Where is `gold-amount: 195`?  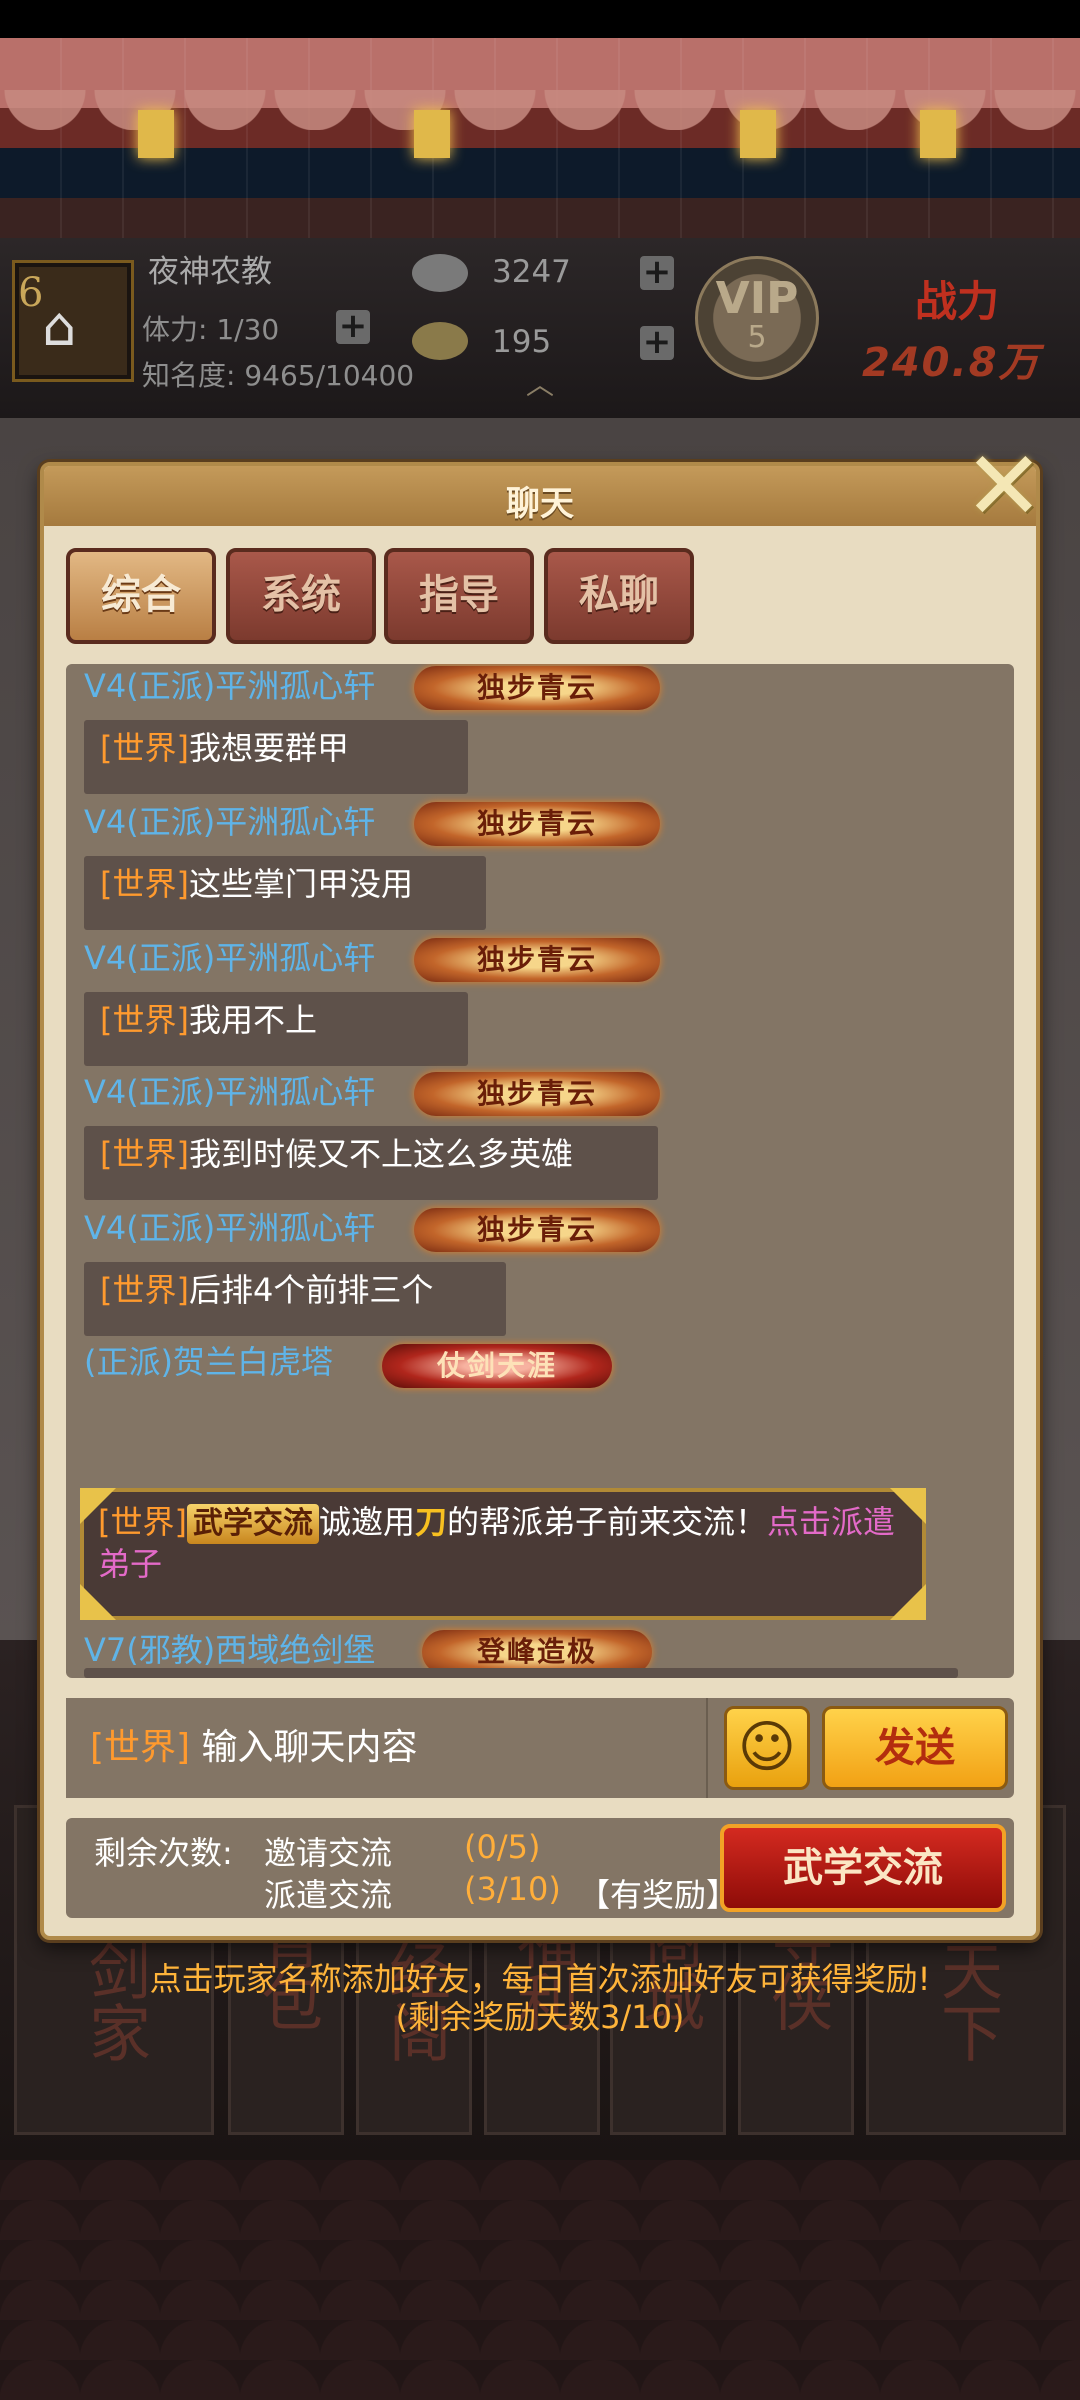
gold-amount: 195 is located at coordinates (522, 342).